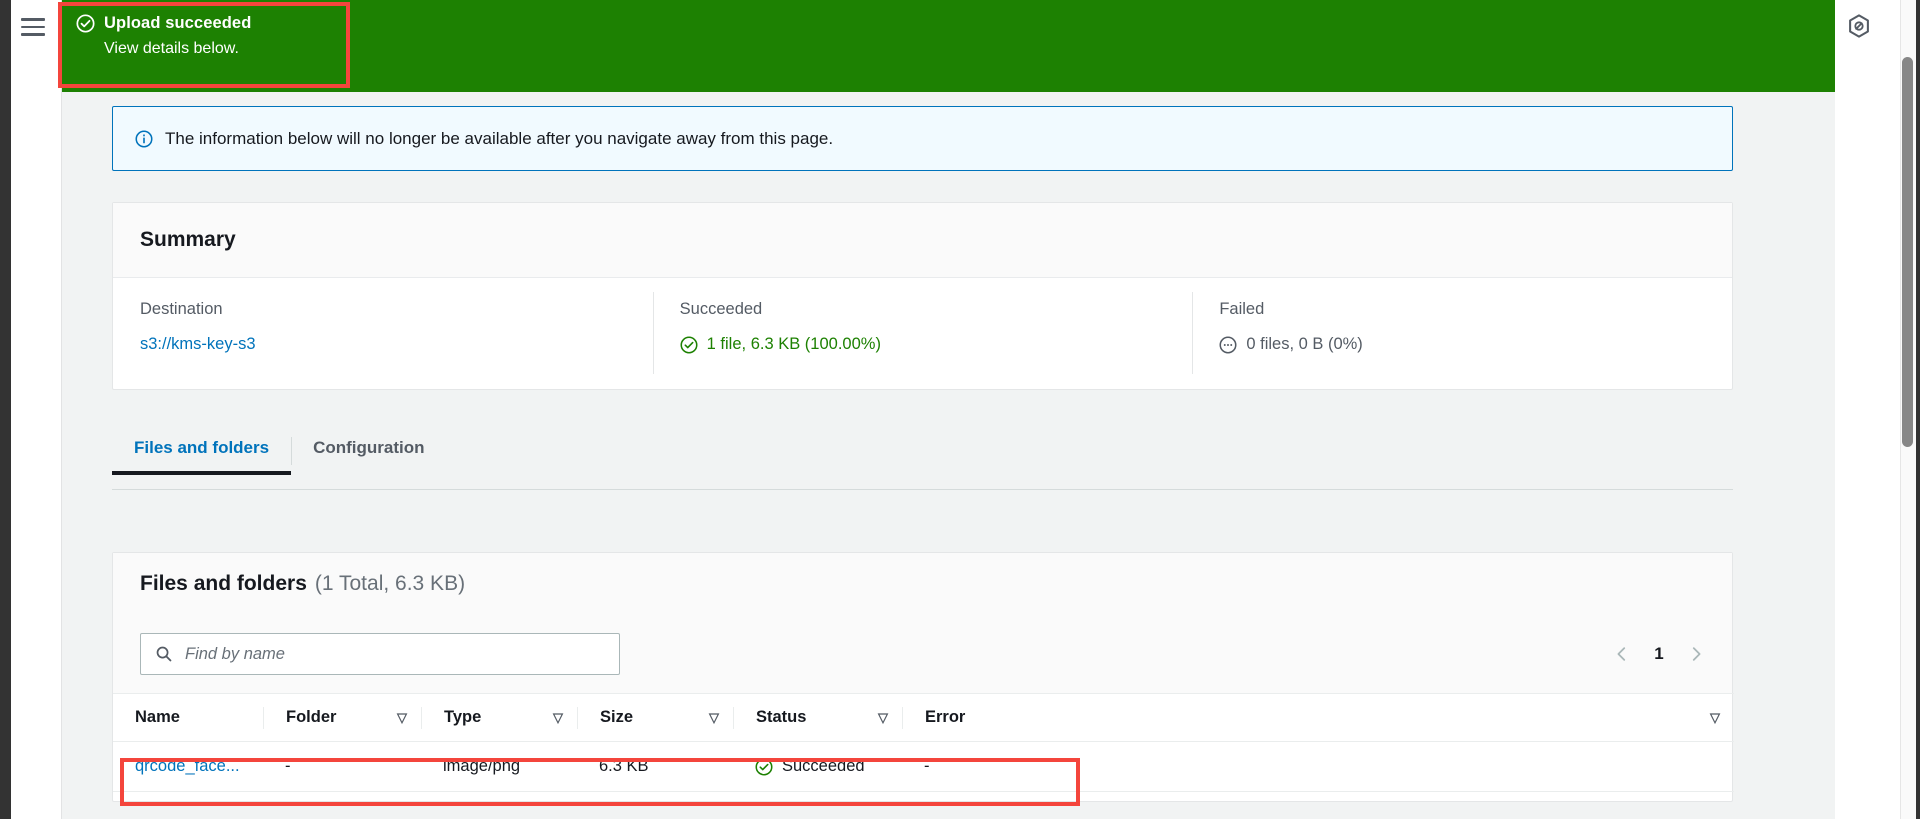 The height and width of the screenshot is (819, 1920). What do you see at coordinates (922, 654) in the screenshot?
I see `files-panel-toolbar: 1` at bounding box center [922, 654].